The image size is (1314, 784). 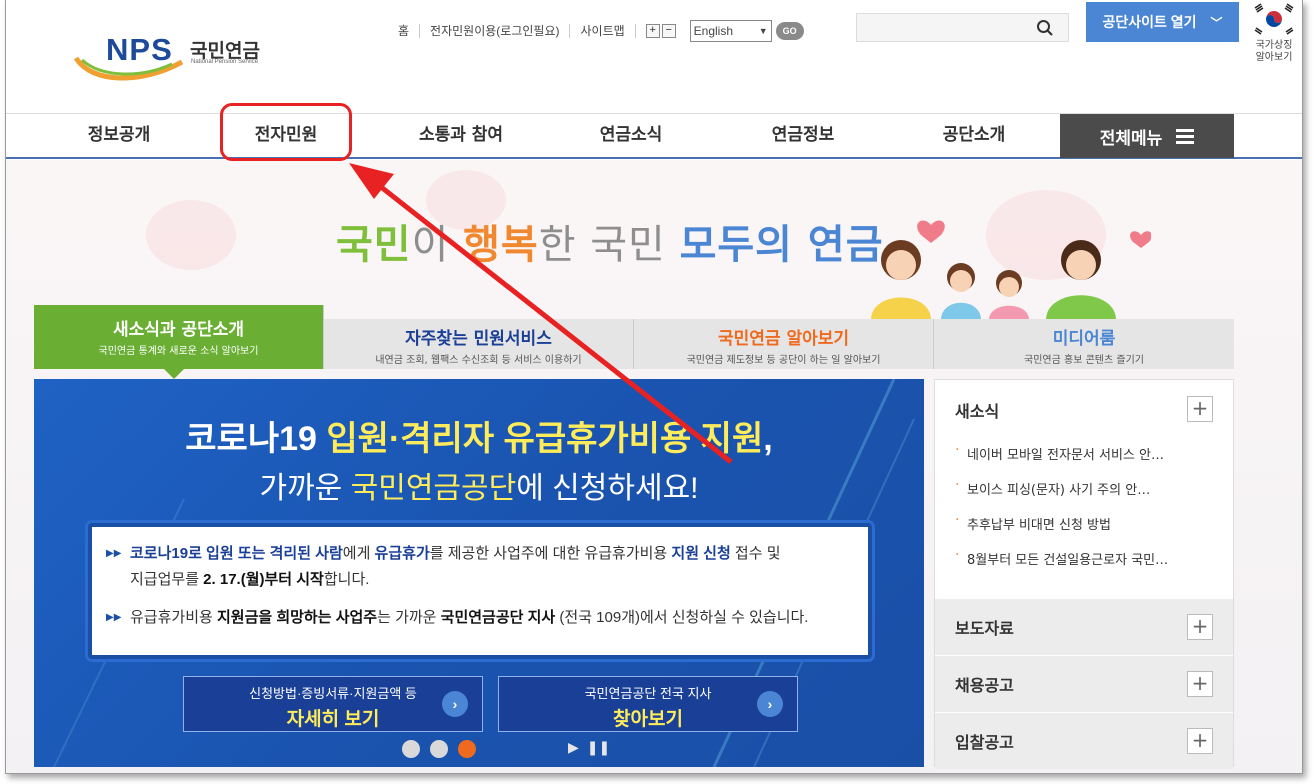 I want to click on notice-text: 코로나19로 입원 또는 격리된 사람, so click(x=236, y=553).